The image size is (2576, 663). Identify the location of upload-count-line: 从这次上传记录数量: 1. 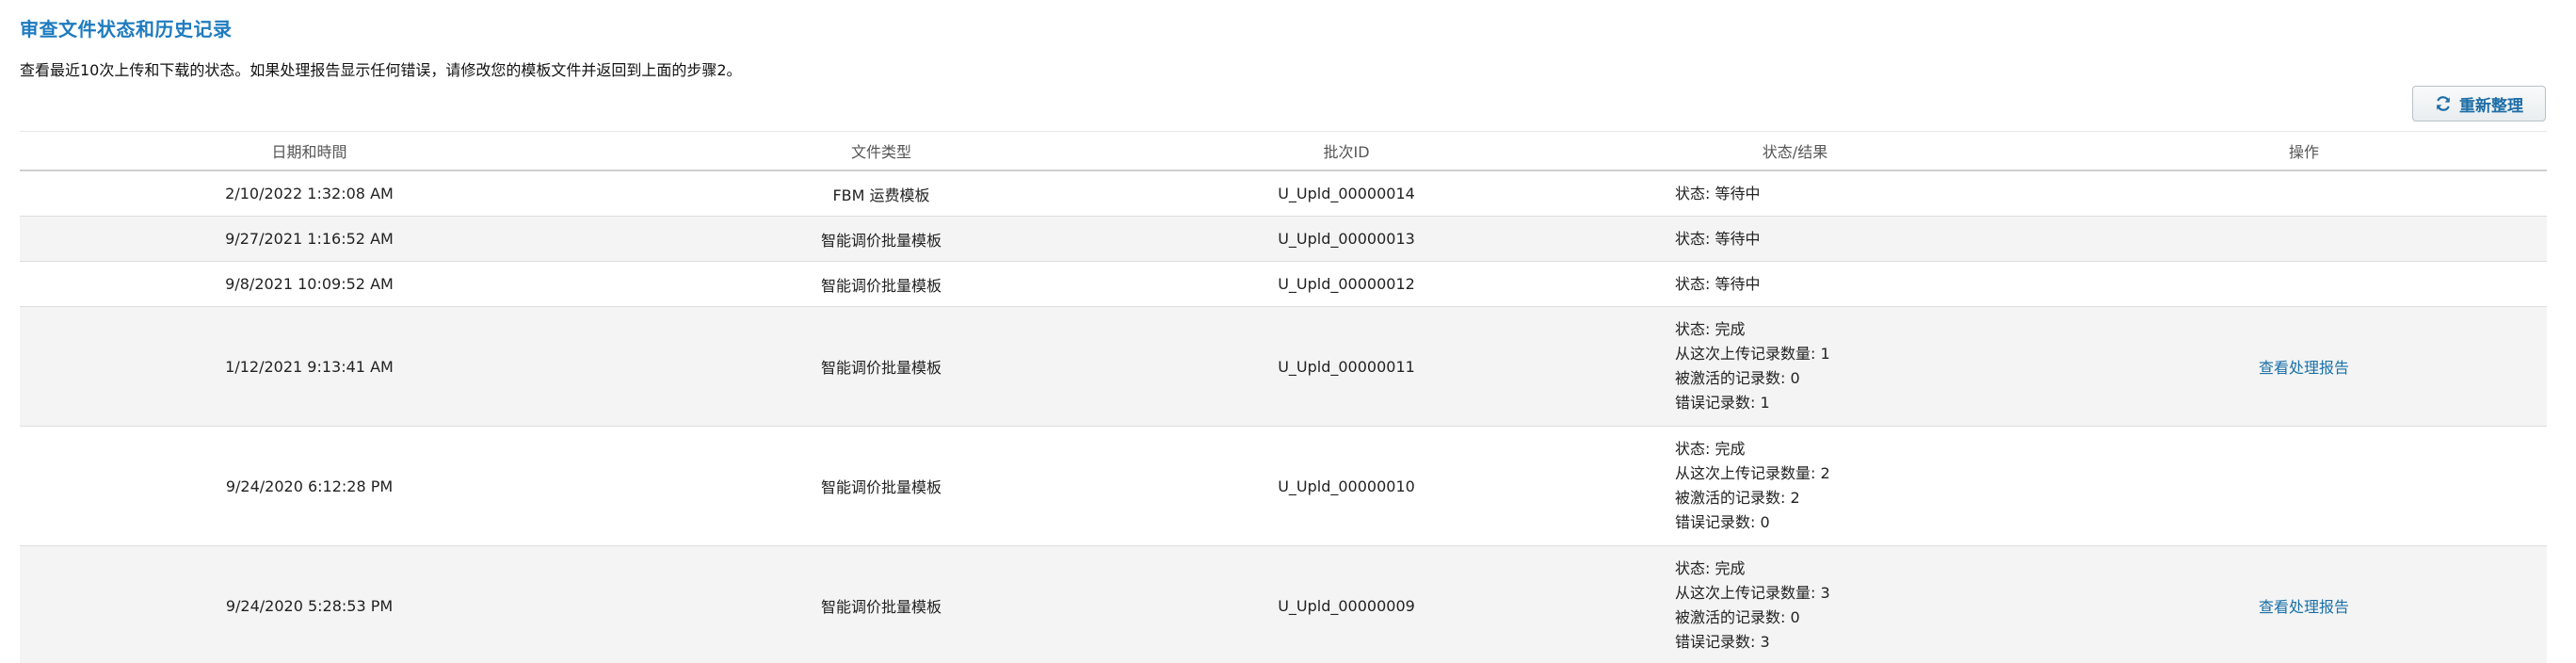
(1752, 354).